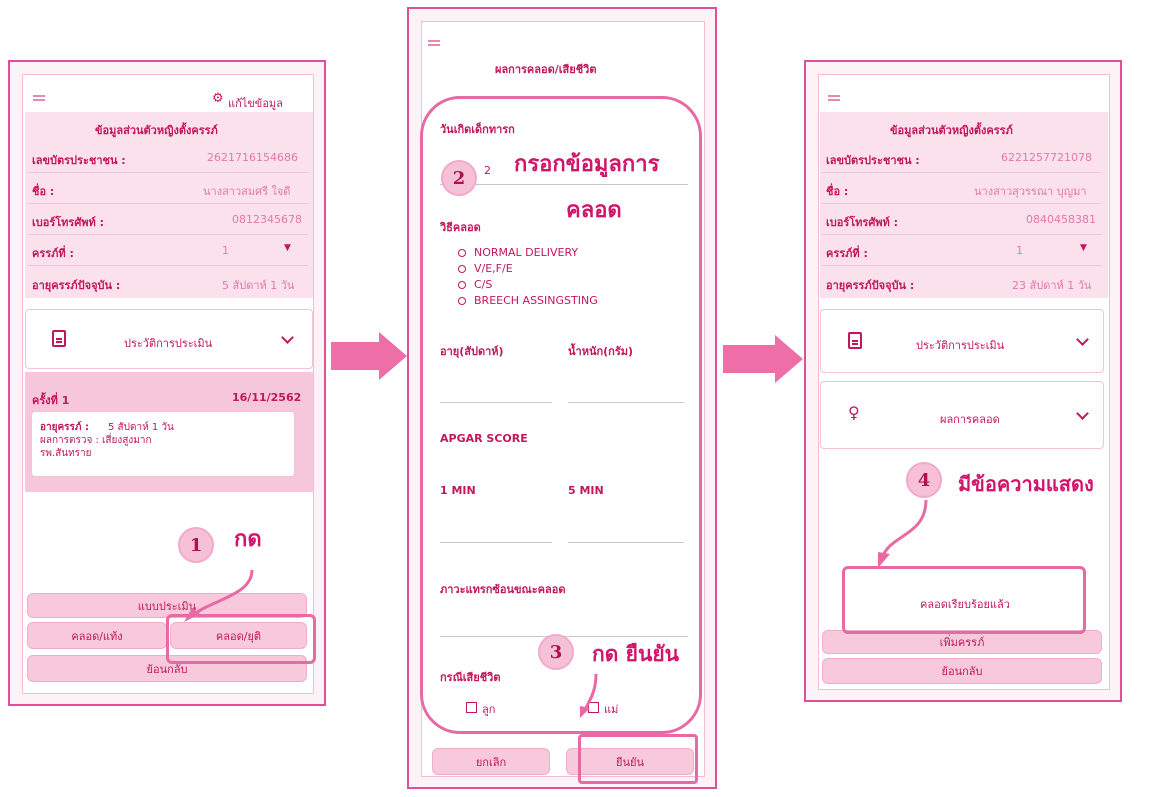 This screenshot has height=797, width=1152. Describe the element at coordinates (1026, 484) in the screenshot. I see `step-4-text: มีข้อความแสดง` at that location.